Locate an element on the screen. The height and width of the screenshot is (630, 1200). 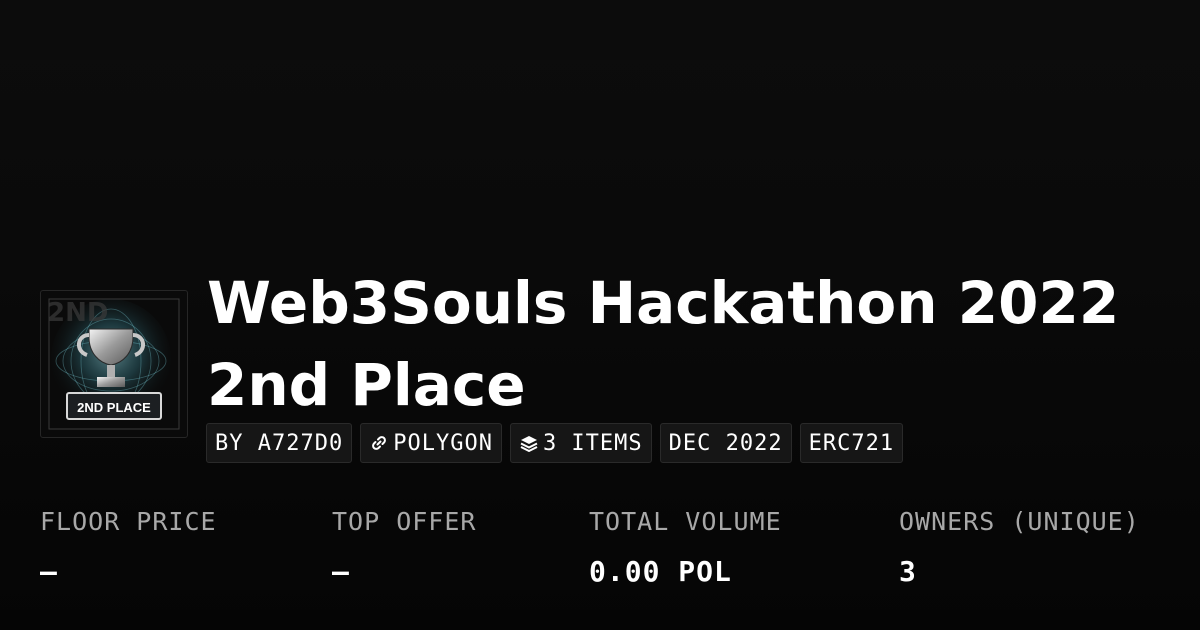
stat-top-offer: TOP OFFER – is located at coordinates (404, 547).